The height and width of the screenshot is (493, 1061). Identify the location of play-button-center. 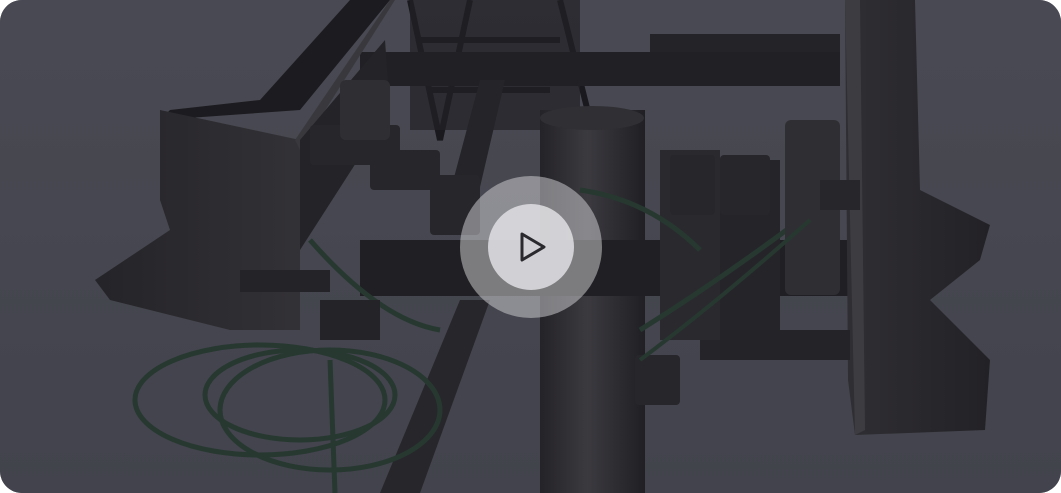
(531, 247).